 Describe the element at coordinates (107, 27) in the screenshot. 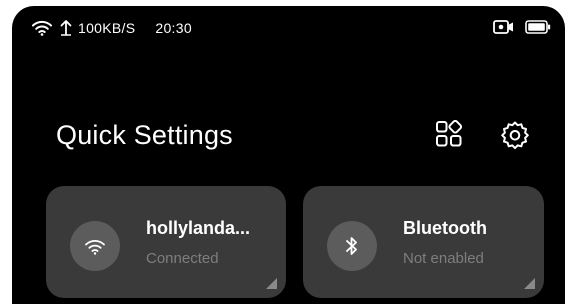

I see `network-speed: 100KB/S` at that location.